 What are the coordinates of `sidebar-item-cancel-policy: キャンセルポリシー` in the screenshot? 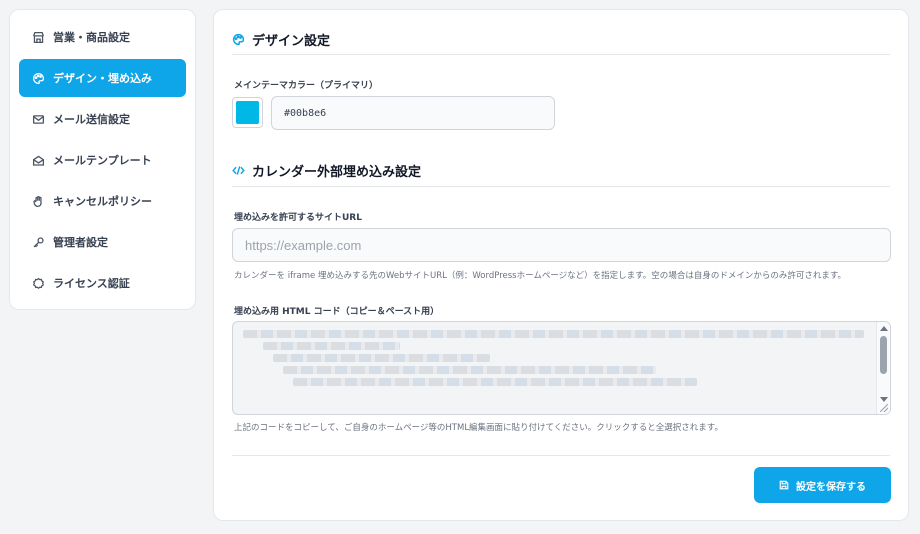 It's located at (102, 201).